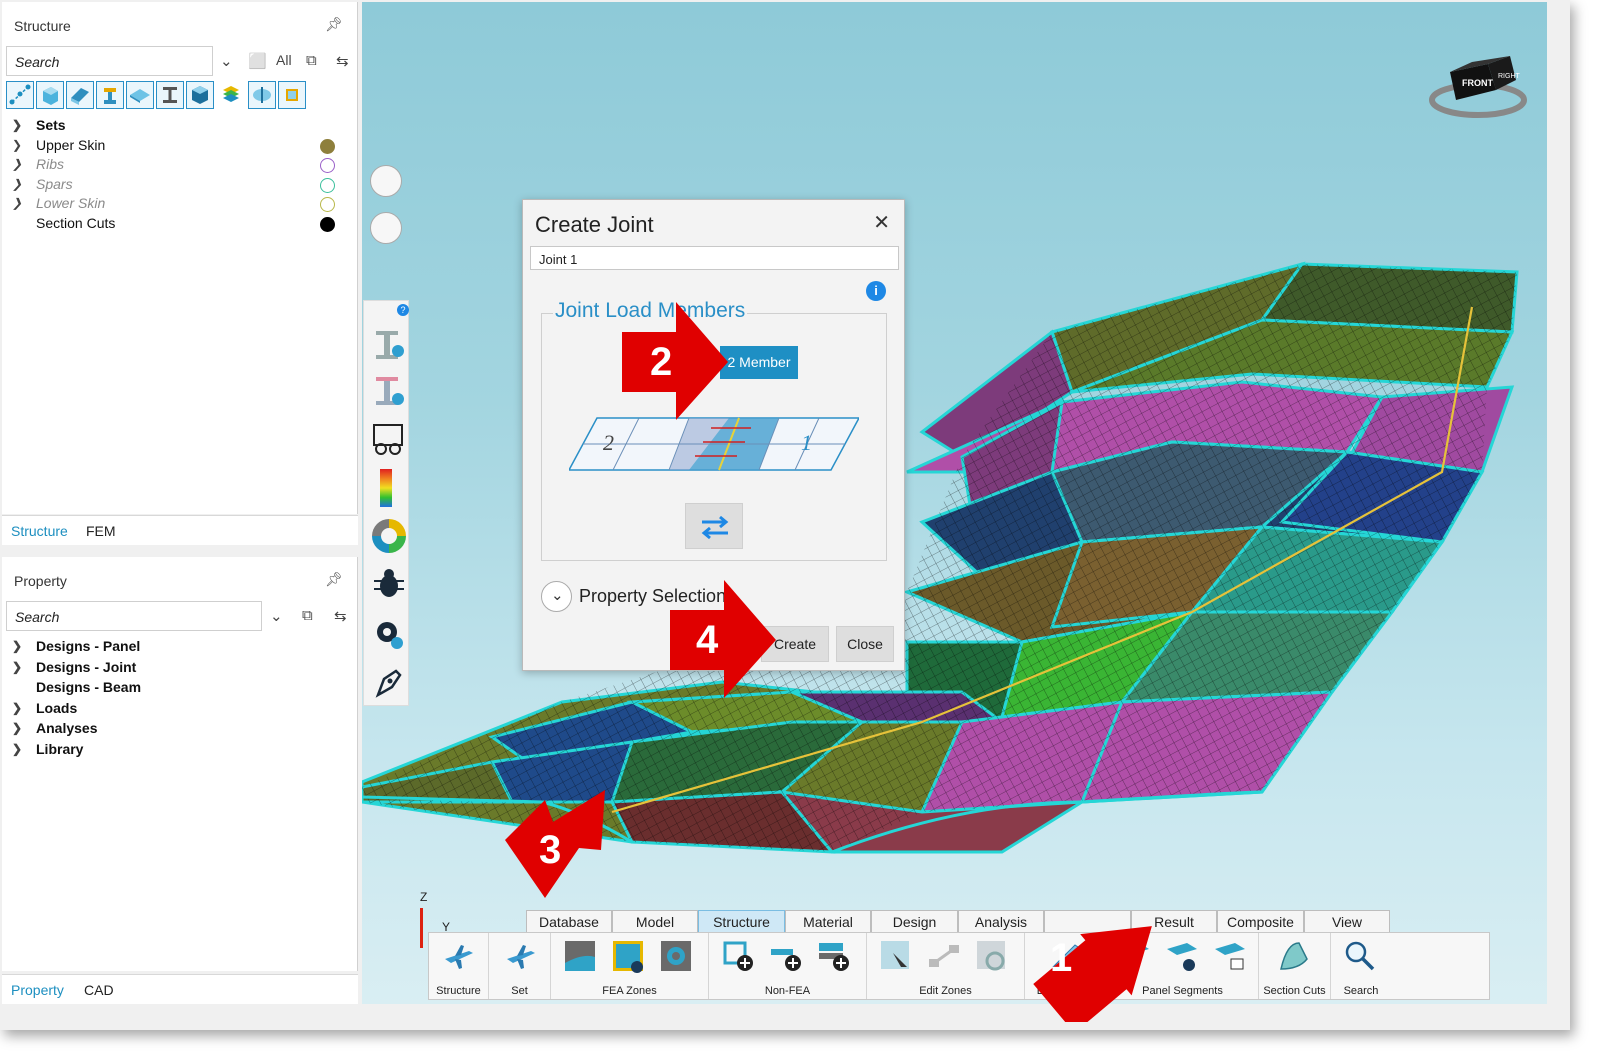 The height and width of the screenshot is (1052, 1606). Describe the element at coordinates (1061, 958) in the screenshot. I see `annotation-number: 1` at that location.